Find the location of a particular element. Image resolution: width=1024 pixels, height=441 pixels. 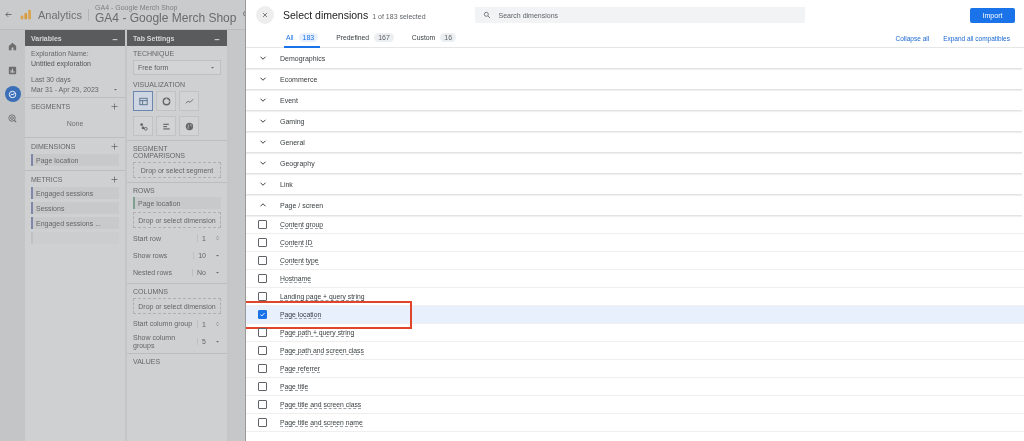

close-button is located at coordinates (265, 15).